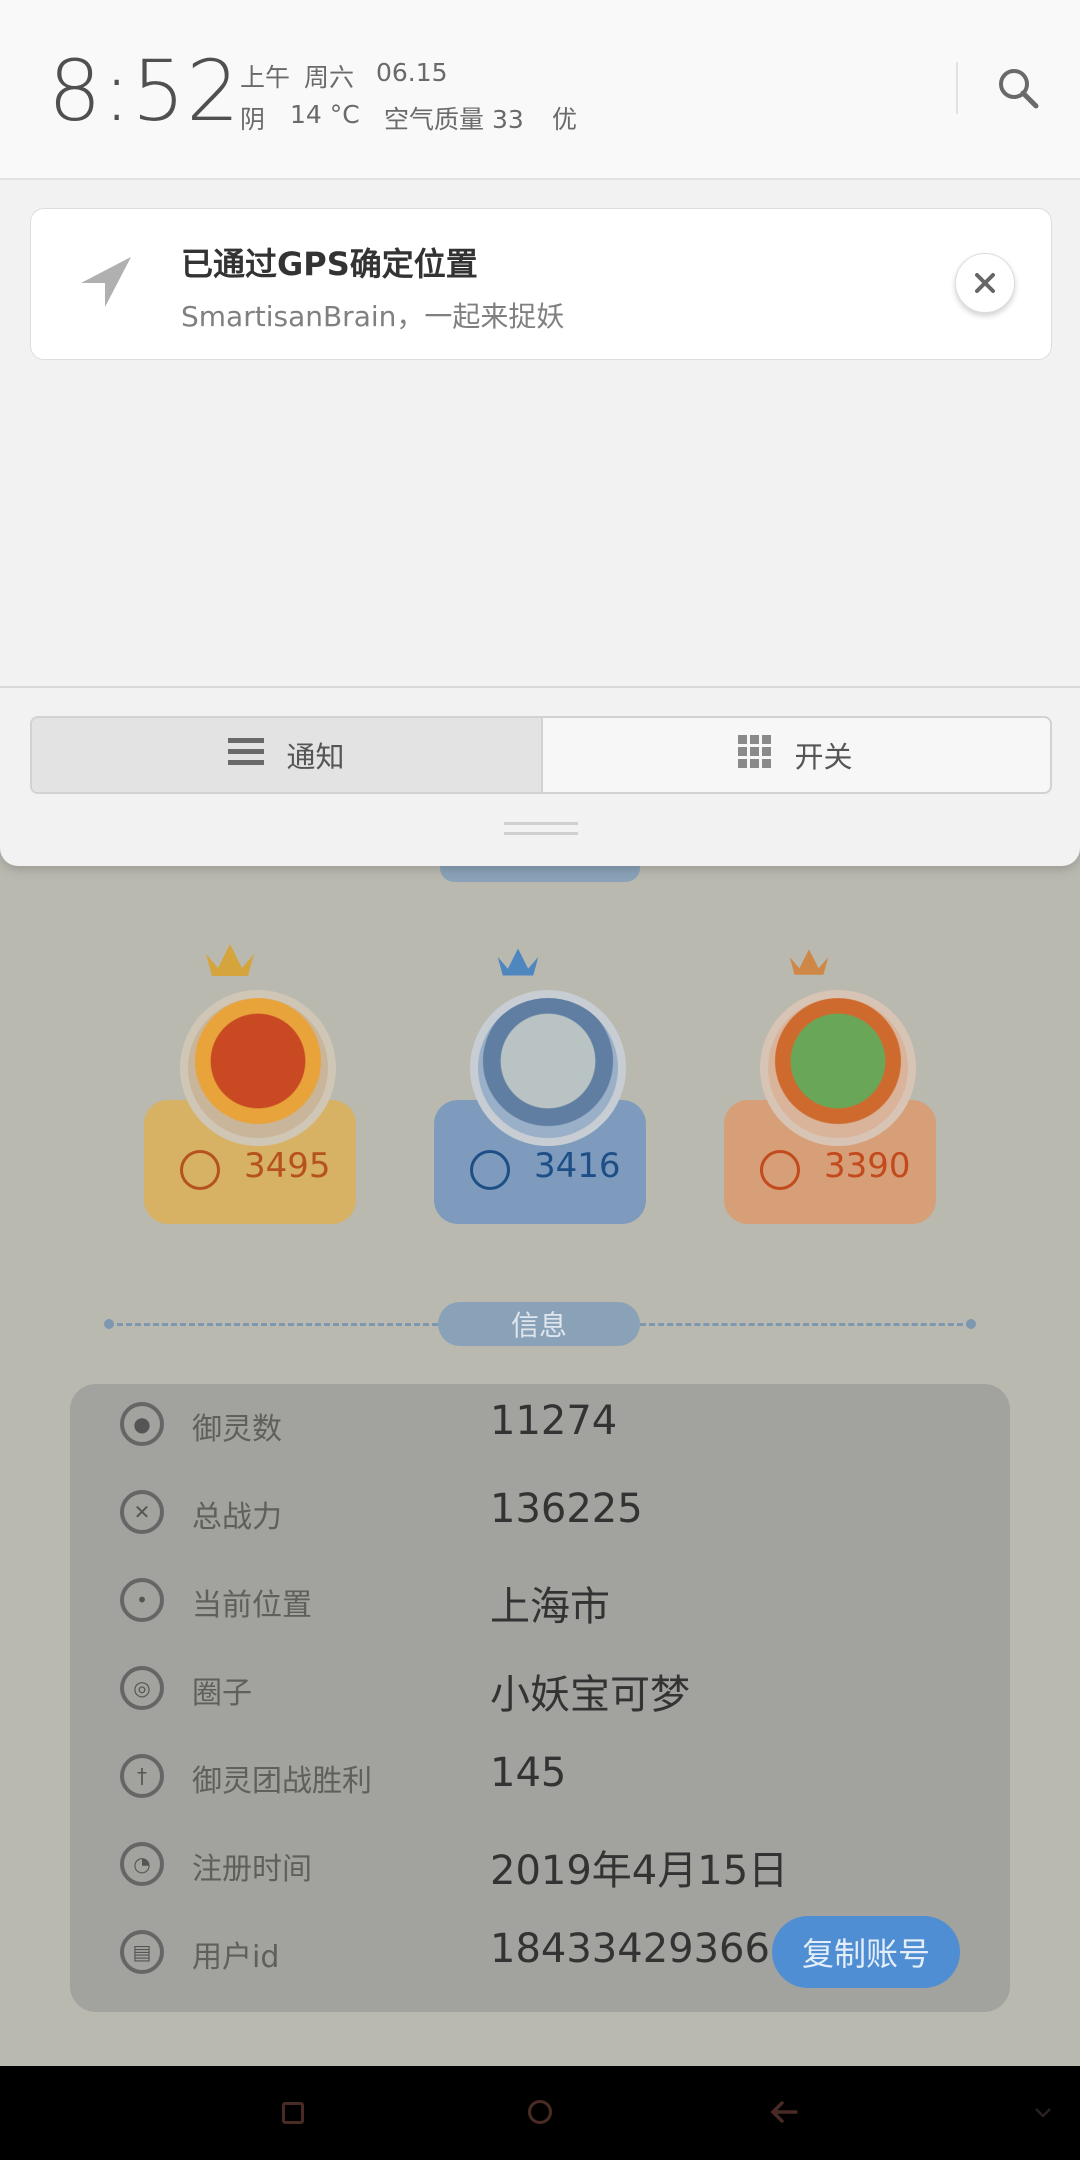 The height and width of the screenshot is (2160, 1080). Describe the element at coordinates (1043, 2113) in the screenshot. I see `hide-nav-icon` at that location.